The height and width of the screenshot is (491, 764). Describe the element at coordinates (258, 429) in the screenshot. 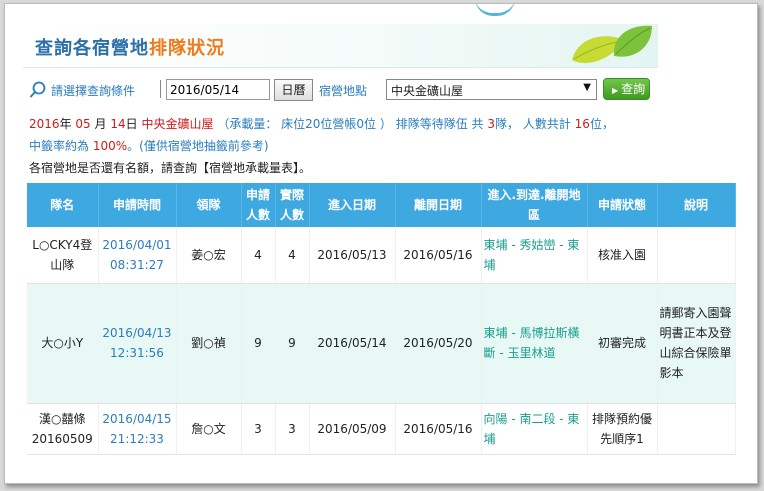

I see `cell-applied: 3` at that location.